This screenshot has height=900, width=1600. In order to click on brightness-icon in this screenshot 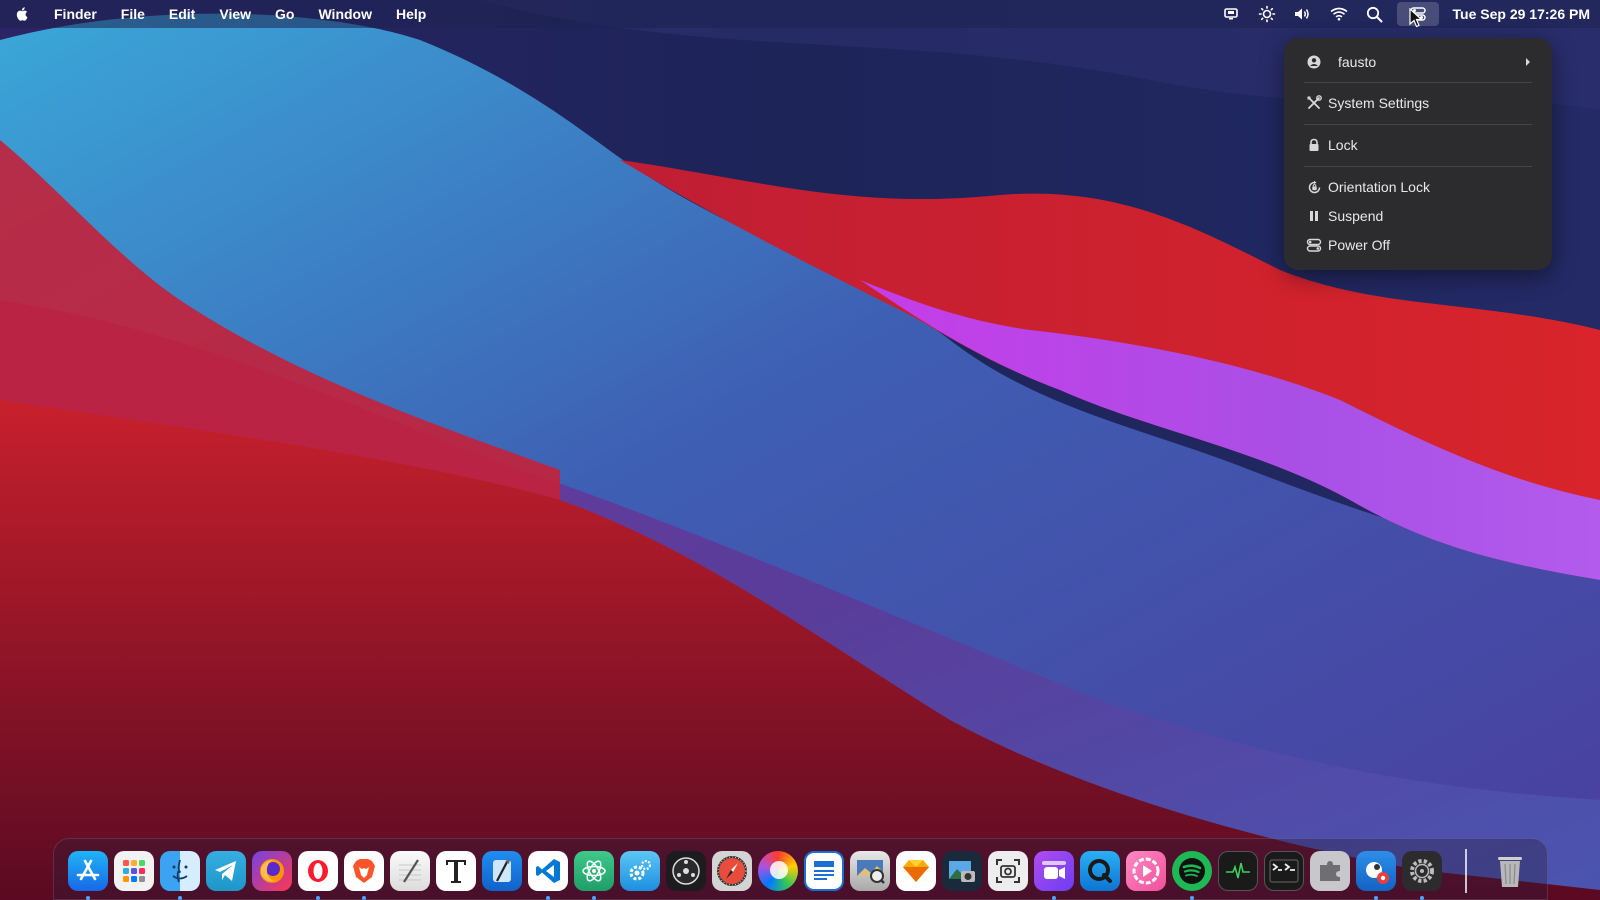, I will do `click(1267, 14)`.